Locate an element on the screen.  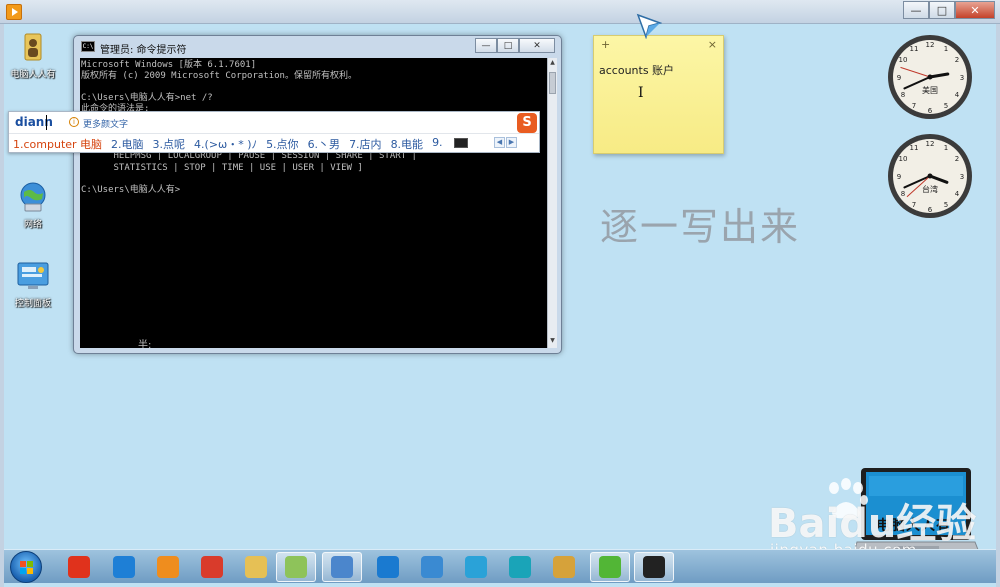
sticky-add-button: + is located at coordinates (605, 44).